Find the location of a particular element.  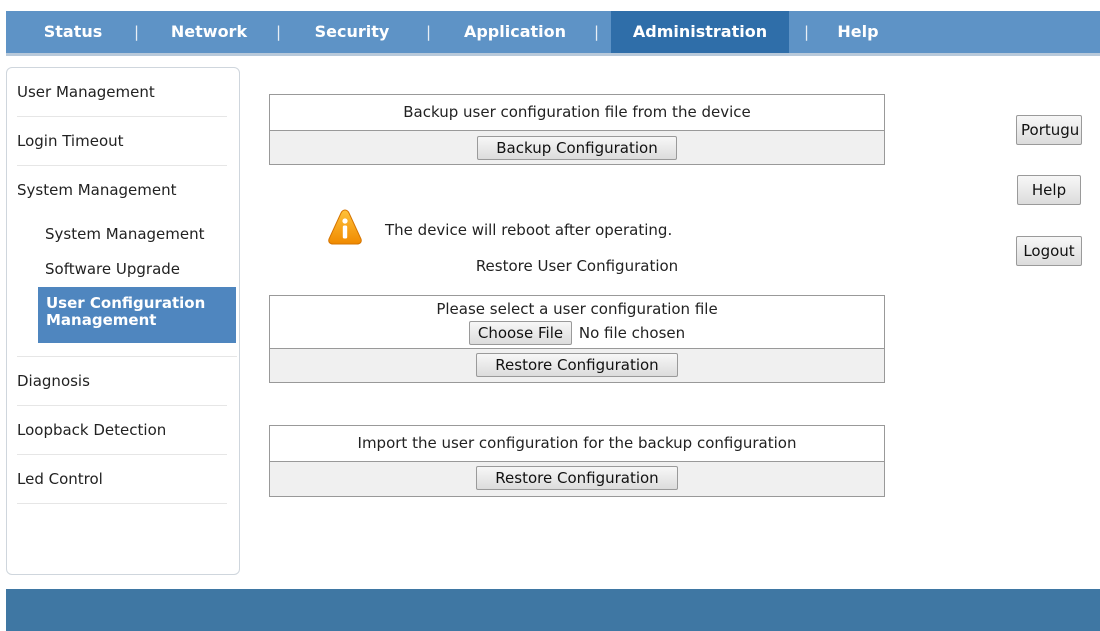

language-button: Portugu is located at coordinates (1049, 130).